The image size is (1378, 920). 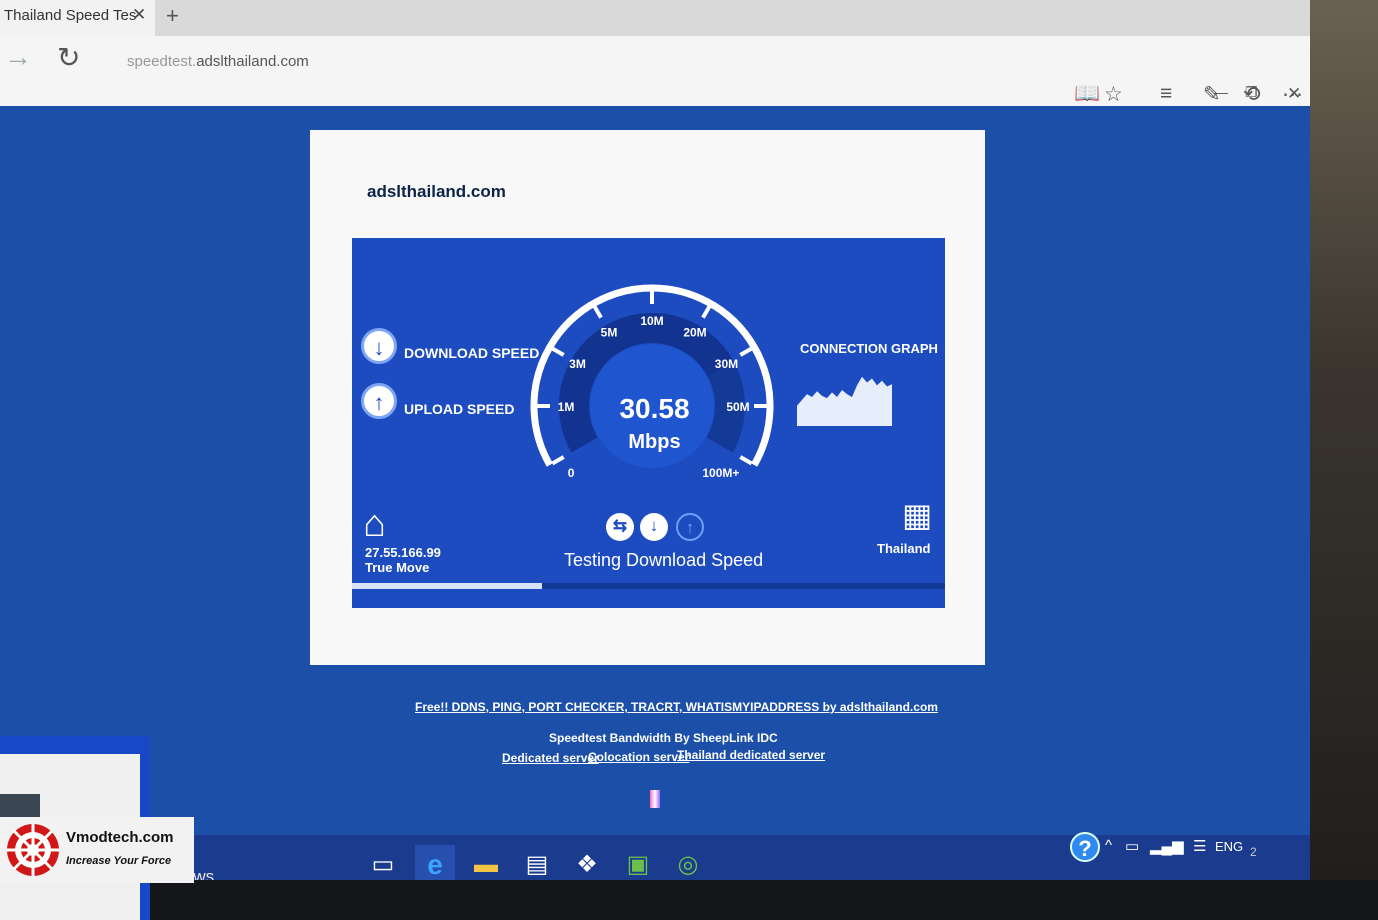 What do you see at coordinates (726, 364) in the screenshot?
I see `gauge-tick-label: 30M` at bounding box center [726, 364].